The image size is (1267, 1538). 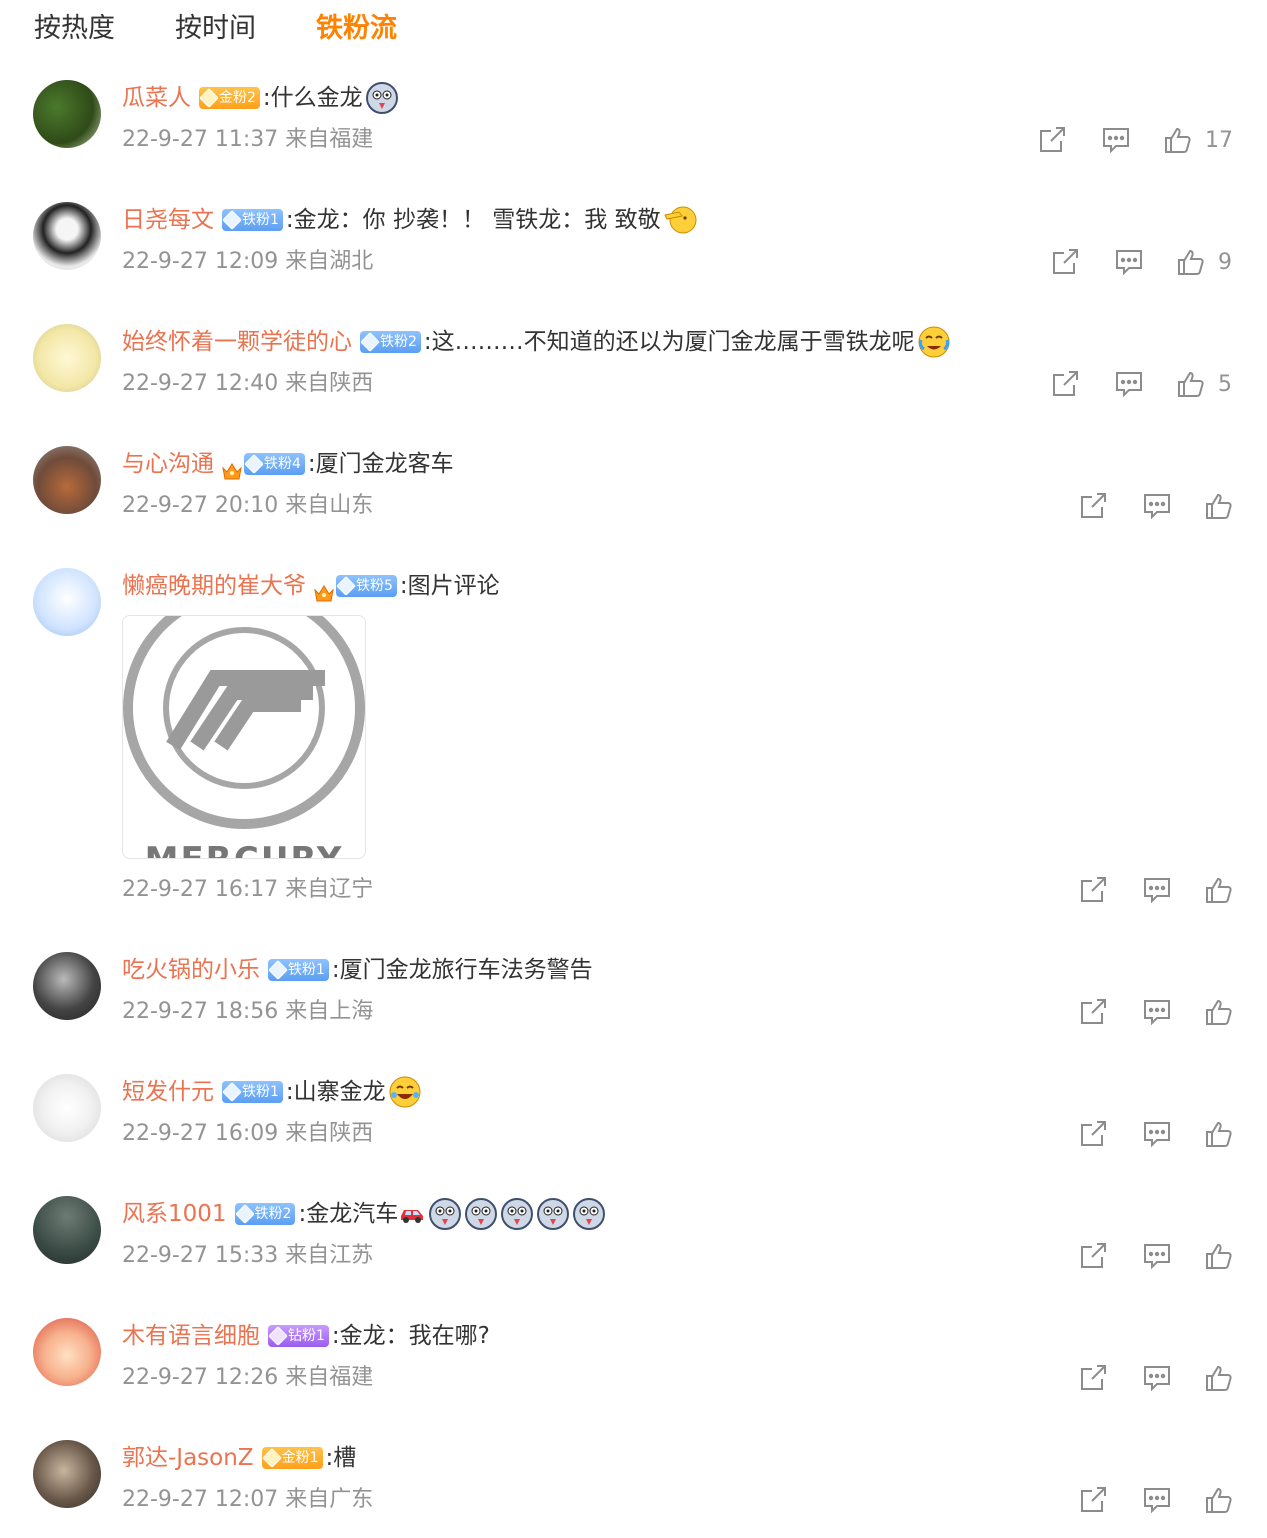 What do you see at coordinates (248, 1255) in the screenshot?
I see `comment-meta: 22-9-27 15:33 来自江苏` at bounding box center [248, 1255].